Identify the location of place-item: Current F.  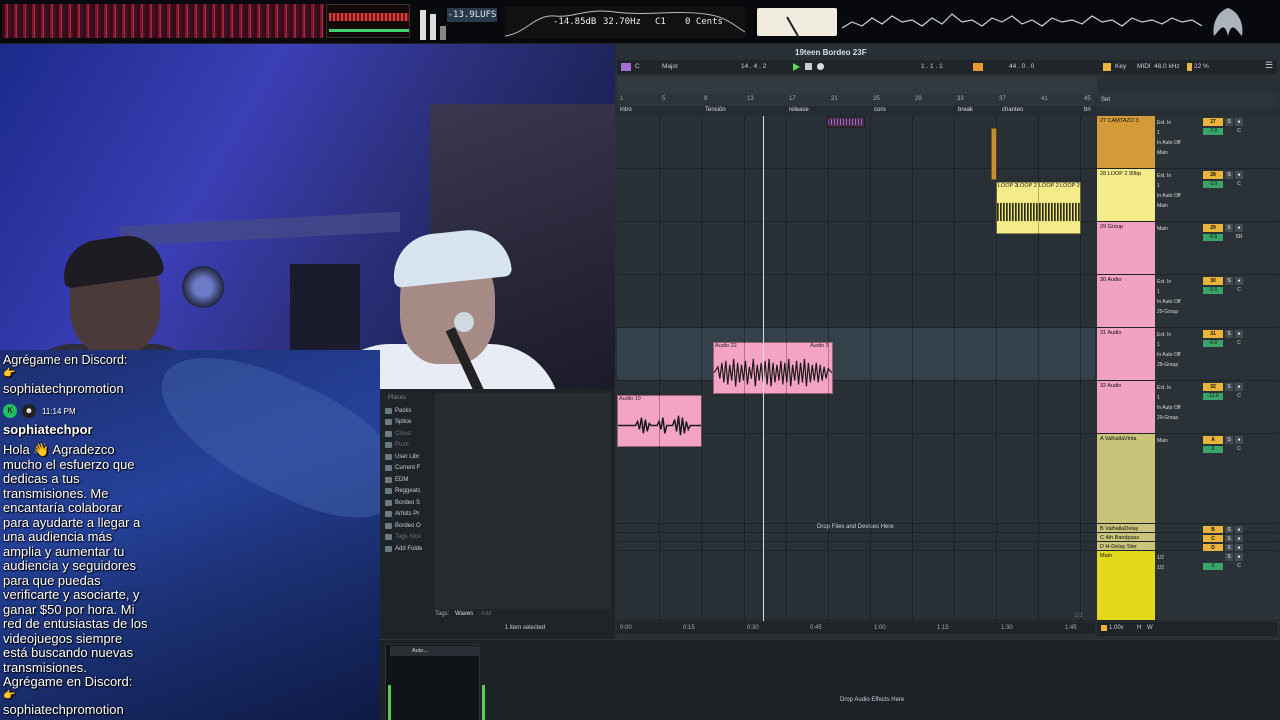
(409, 469).